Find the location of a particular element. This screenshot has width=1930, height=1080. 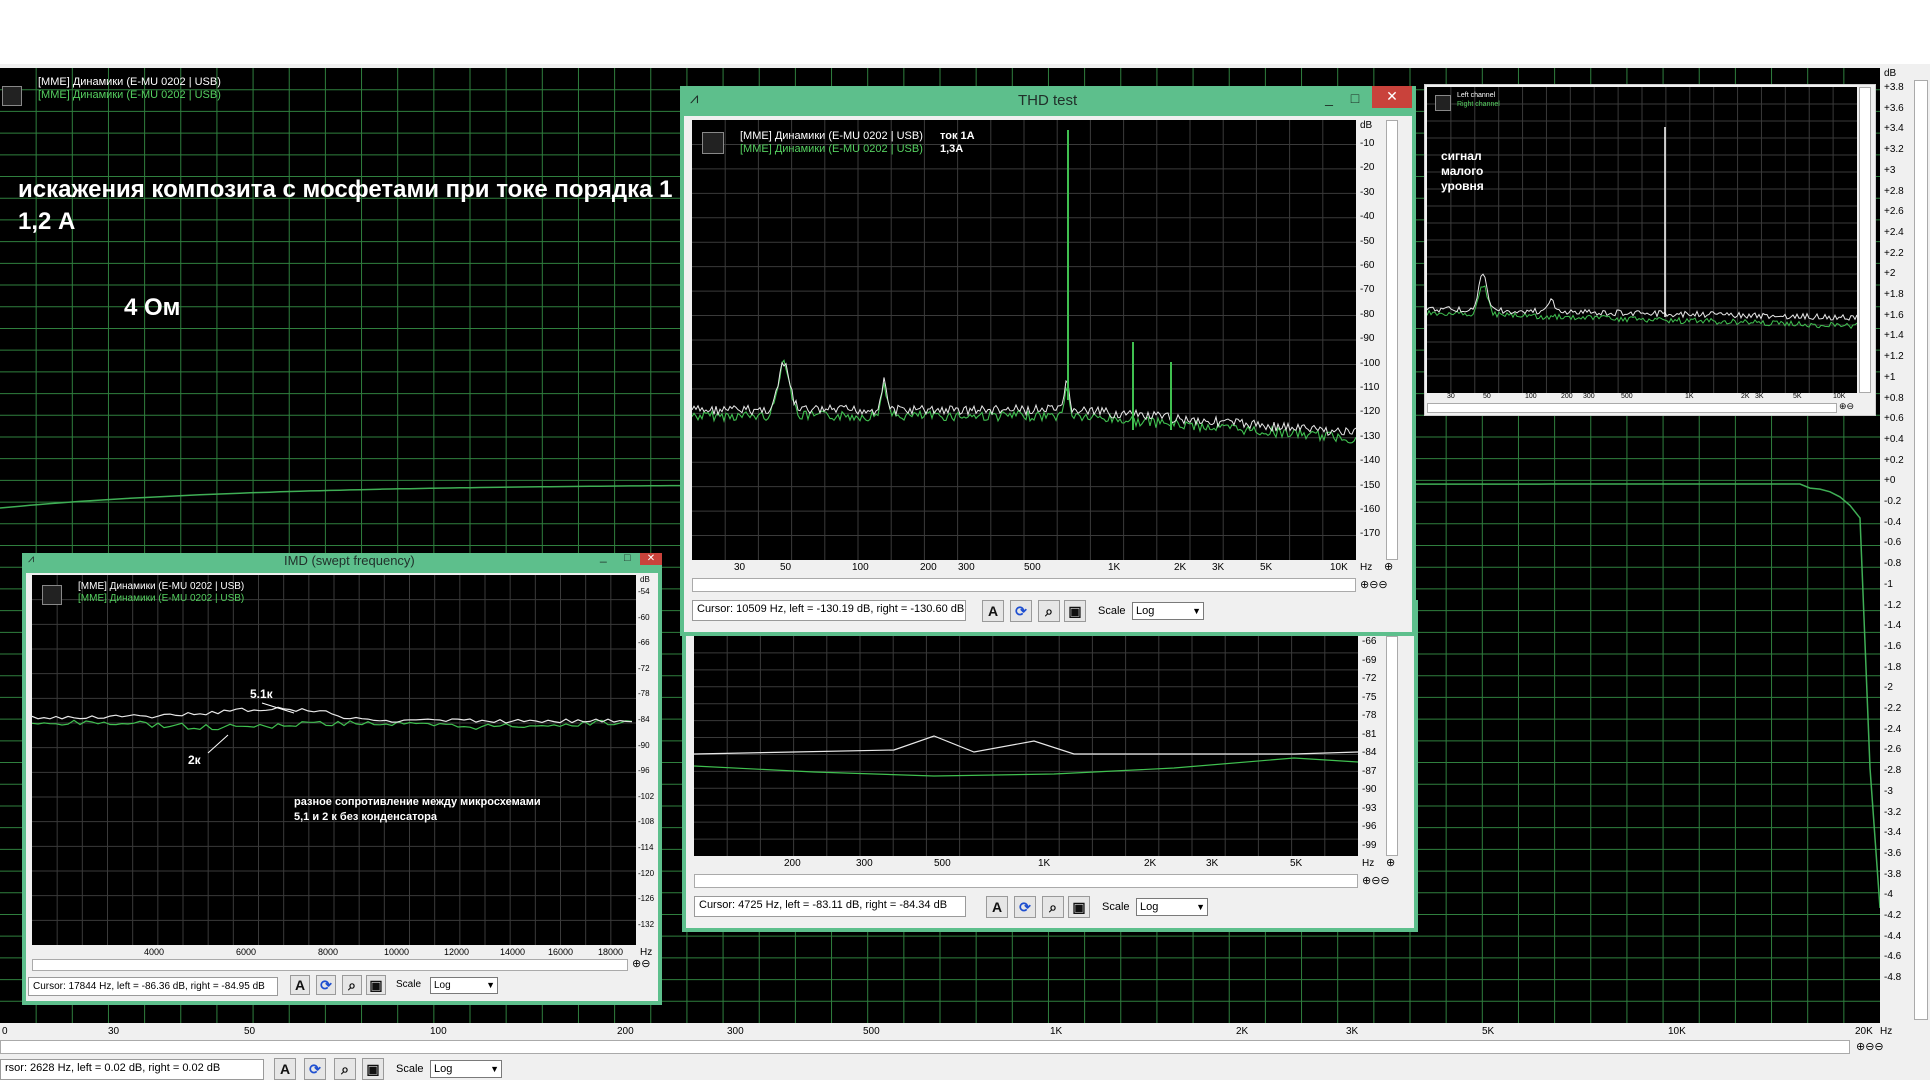

imd2-zoom-icon: ⊕ is located at coordinates (1390, 862).